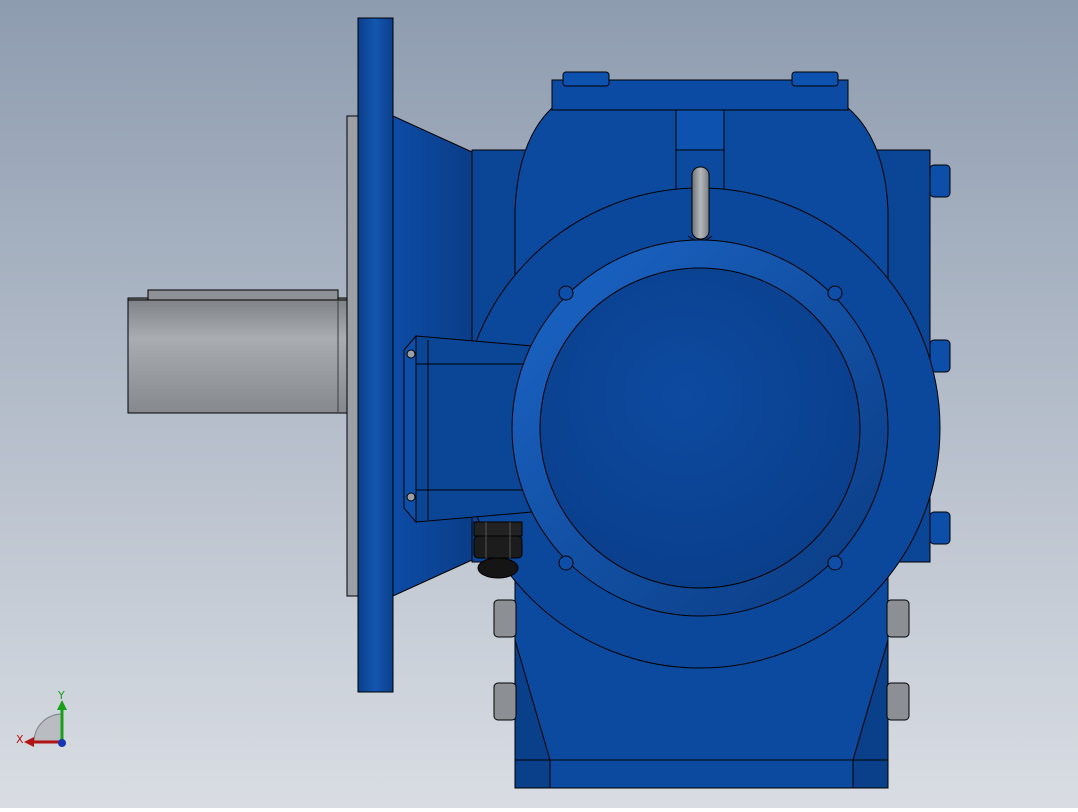  Describe the element at coordinates (48, 728) in the screenshot. I see `triad-plane-icon` at that location.